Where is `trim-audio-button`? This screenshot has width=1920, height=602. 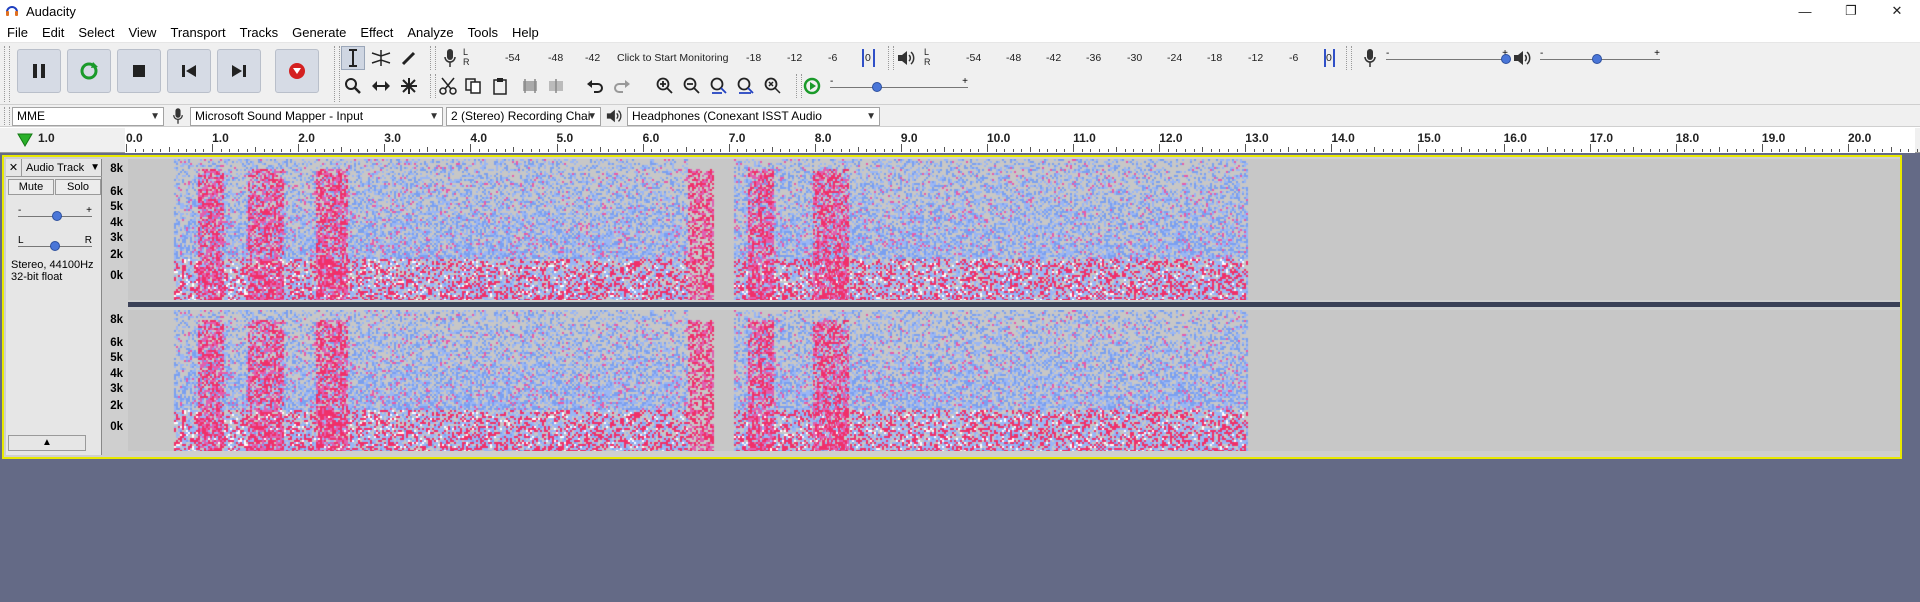 trim-audio-button is located at coordinates (530, 86).